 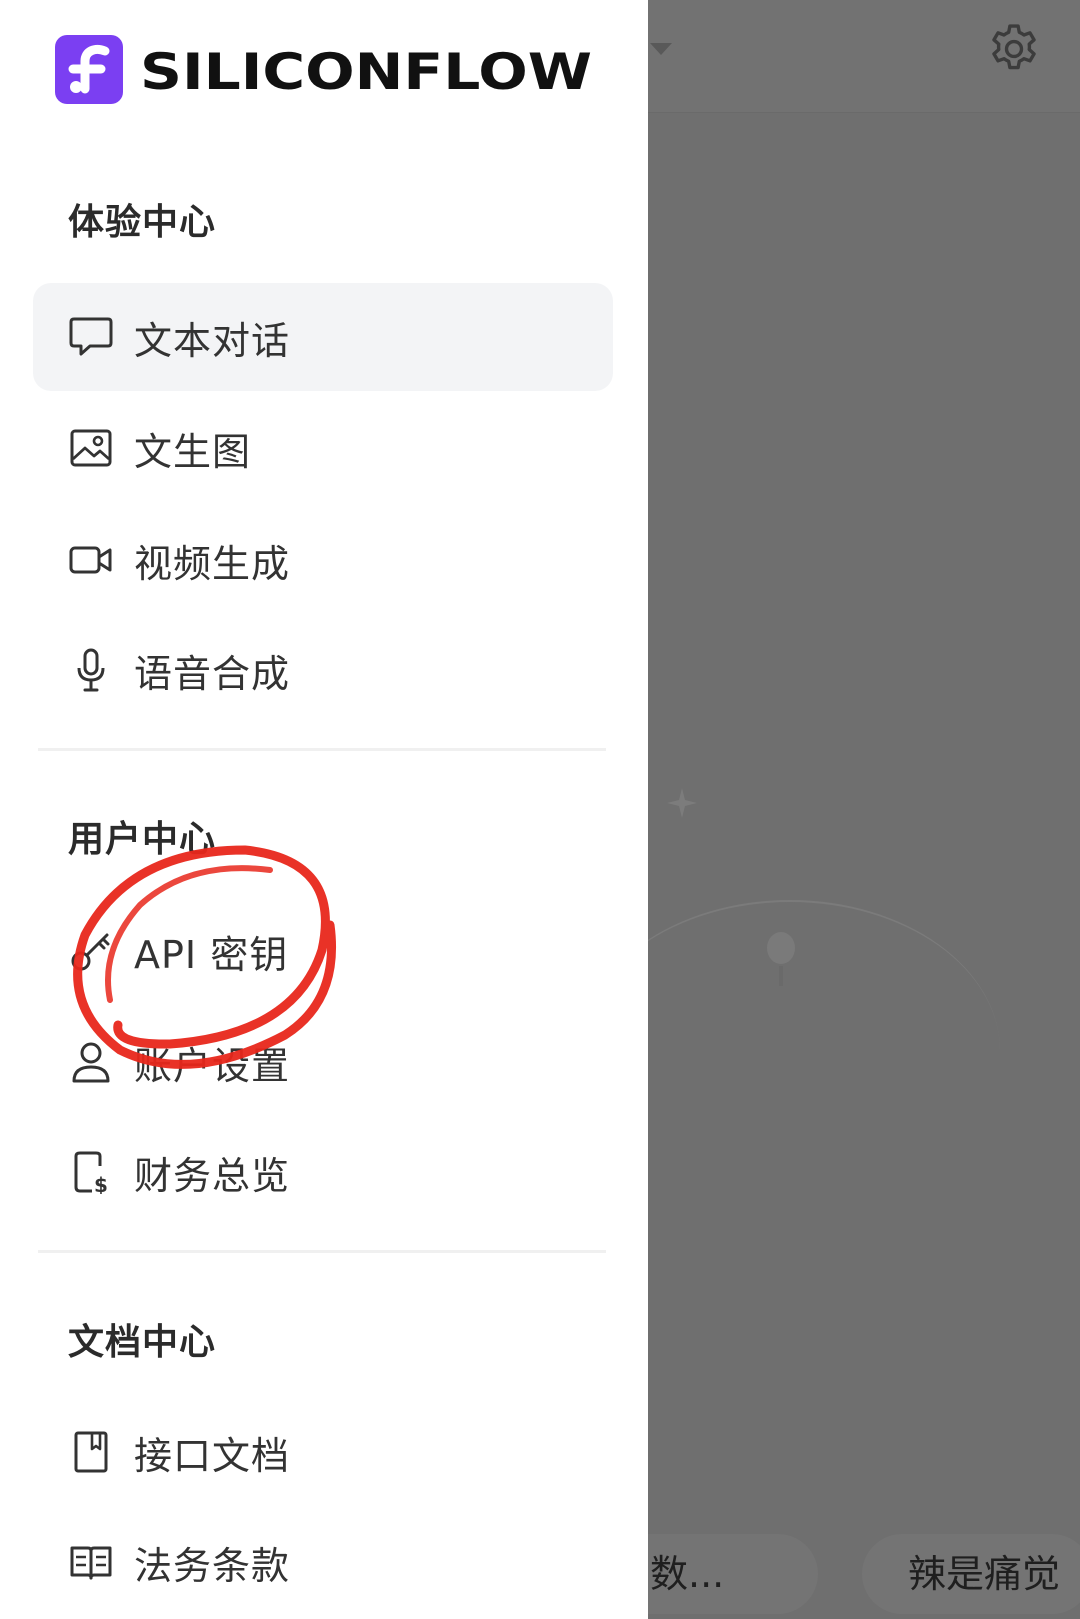 What do you see at coordinates (323, 448) in the screenshot?
I see `nav-item-text-to-image: 文生图` at bounding box center [323, 448].